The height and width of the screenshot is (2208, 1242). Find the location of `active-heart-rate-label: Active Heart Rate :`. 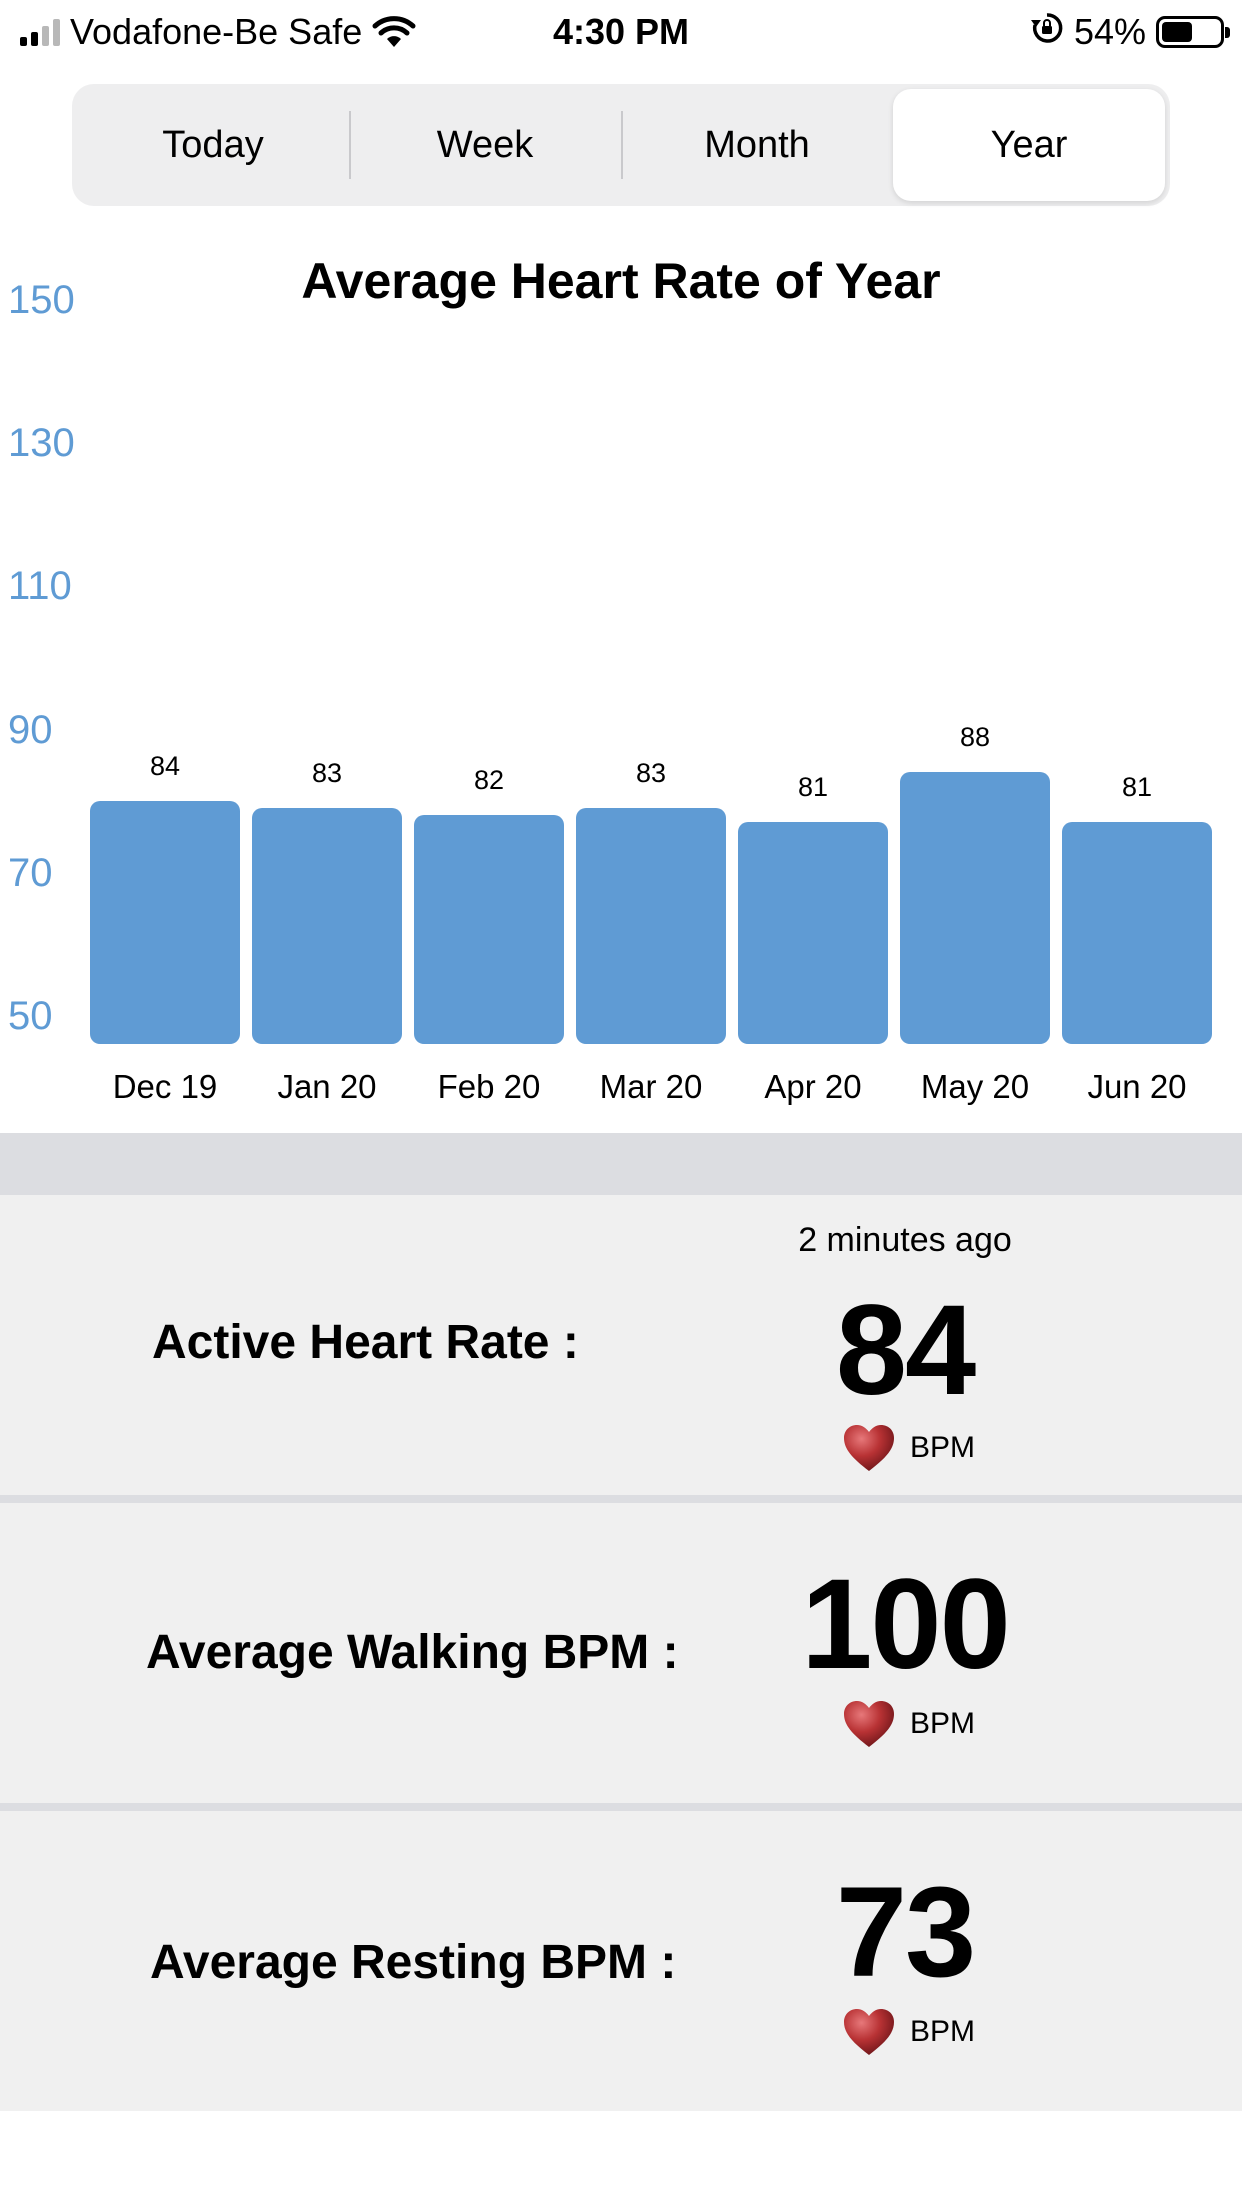

active-heart-rate-label: Active Heart Rate : is located at coordinates (365, 1342).